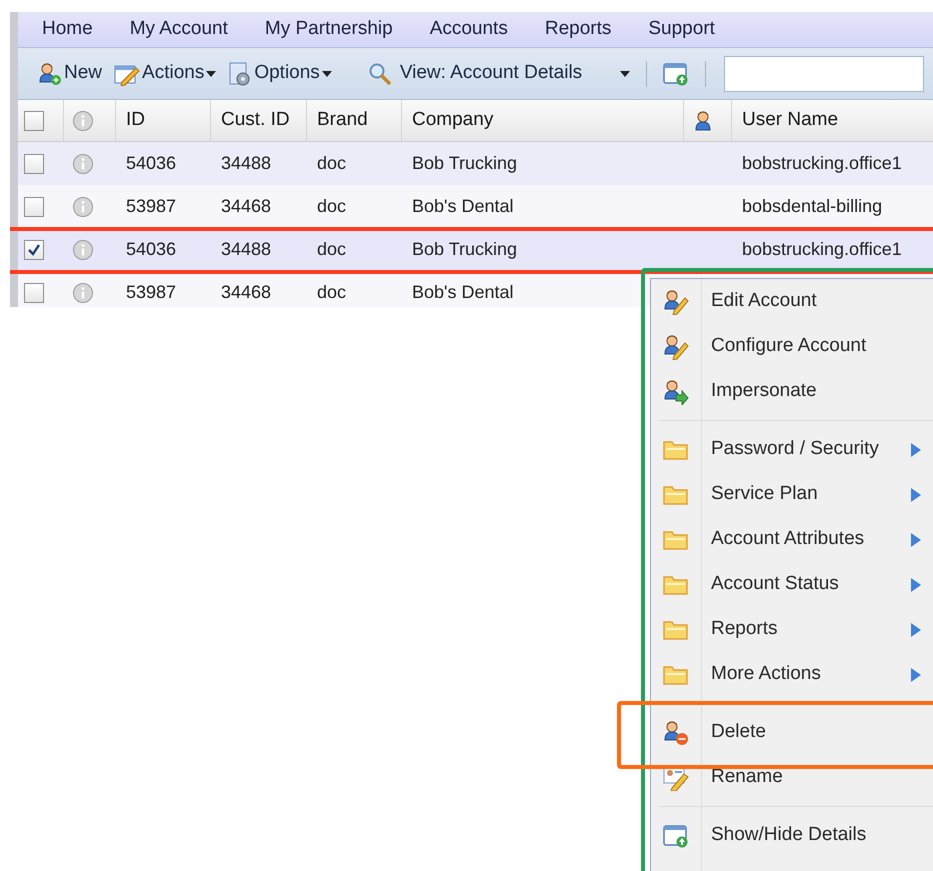 The width and height of the screenshot is (933, 871). Describe the element at coordinates (543, 120) in the screenshot. I see `column-header: Company` at that location.